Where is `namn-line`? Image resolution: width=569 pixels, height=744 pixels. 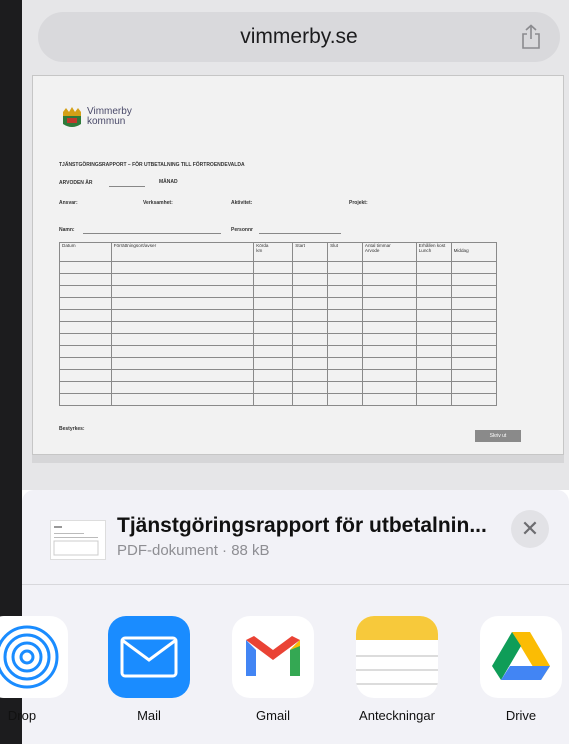 namn-line is located at coordinates (152, 233).